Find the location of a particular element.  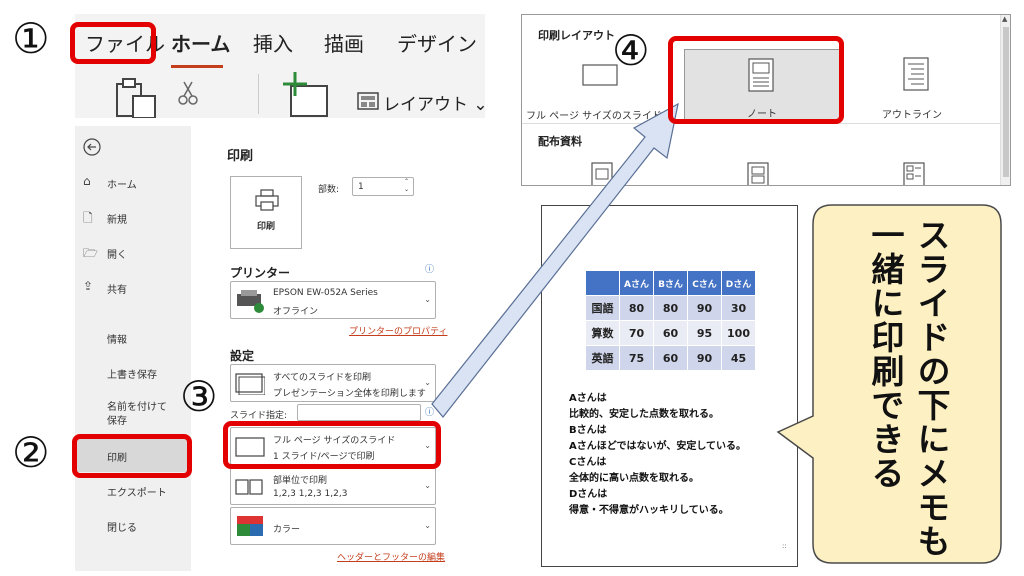

highlight-notes-option is located at coordinates (756, 80).